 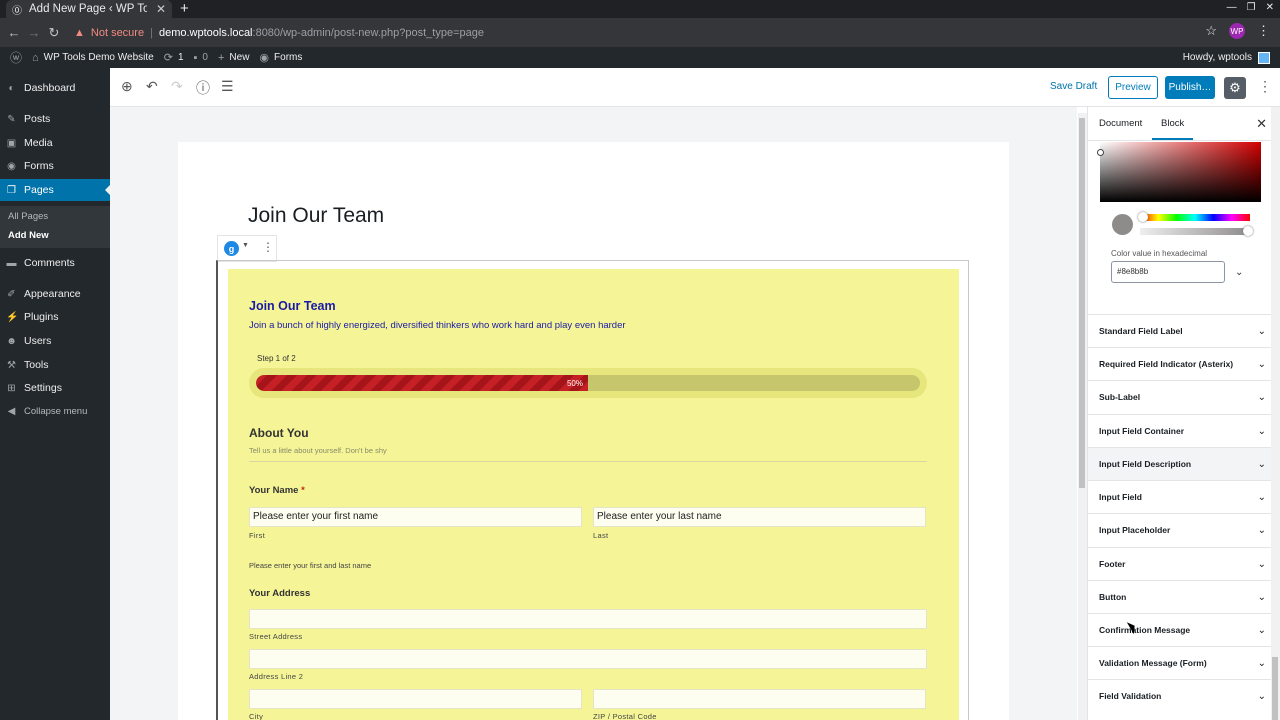 I want to click on canvas-scroll-thumb, so click(x=1082, y=303).